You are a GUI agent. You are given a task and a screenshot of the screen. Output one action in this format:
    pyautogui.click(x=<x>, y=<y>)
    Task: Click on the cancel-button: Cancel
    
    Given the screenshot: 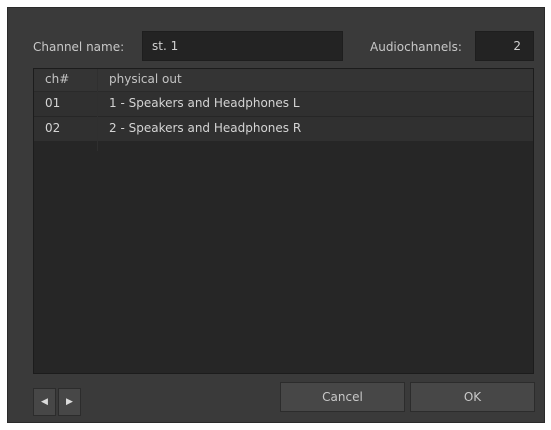 What is the action you would take?
    pyautogui.click(x=342, y=397)
    